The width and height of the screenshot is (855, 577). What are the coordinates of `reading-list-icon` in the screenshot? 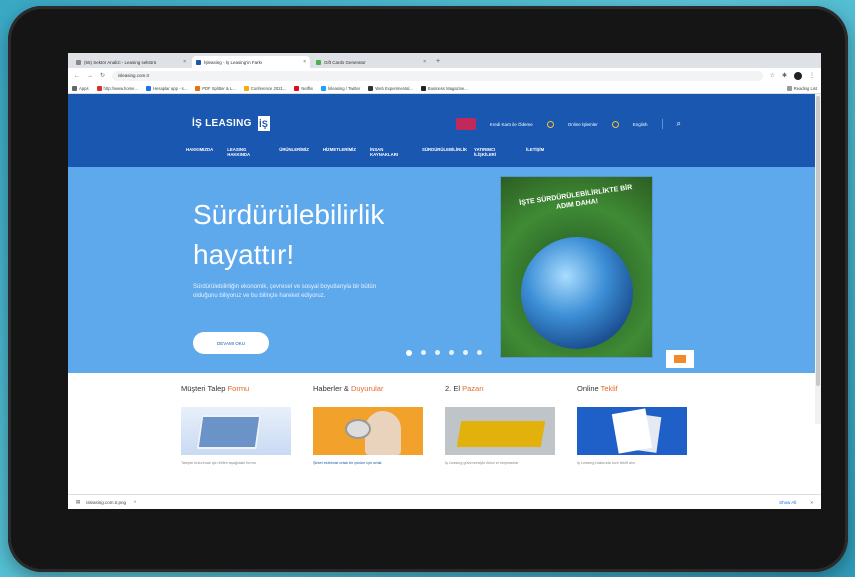 It's located at (789, 88).